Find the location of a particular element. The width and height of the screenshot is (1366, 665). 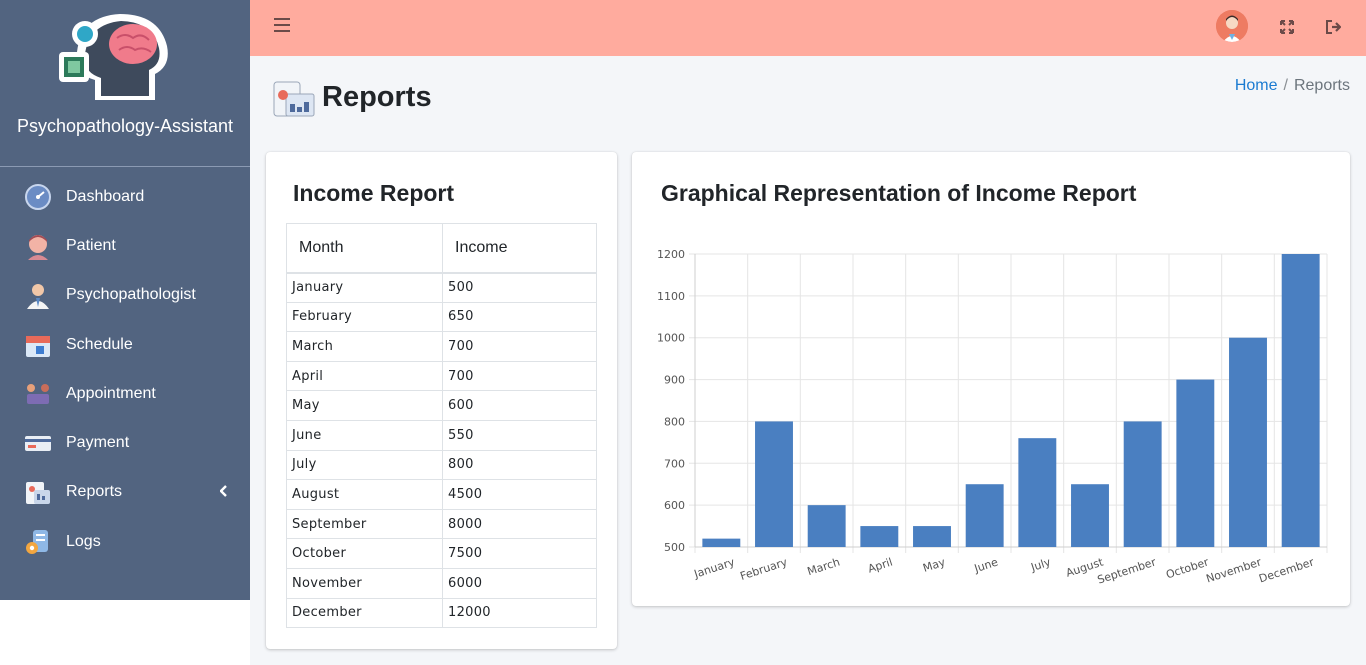

x-tick-label: April is located at coordinates (880, 565).